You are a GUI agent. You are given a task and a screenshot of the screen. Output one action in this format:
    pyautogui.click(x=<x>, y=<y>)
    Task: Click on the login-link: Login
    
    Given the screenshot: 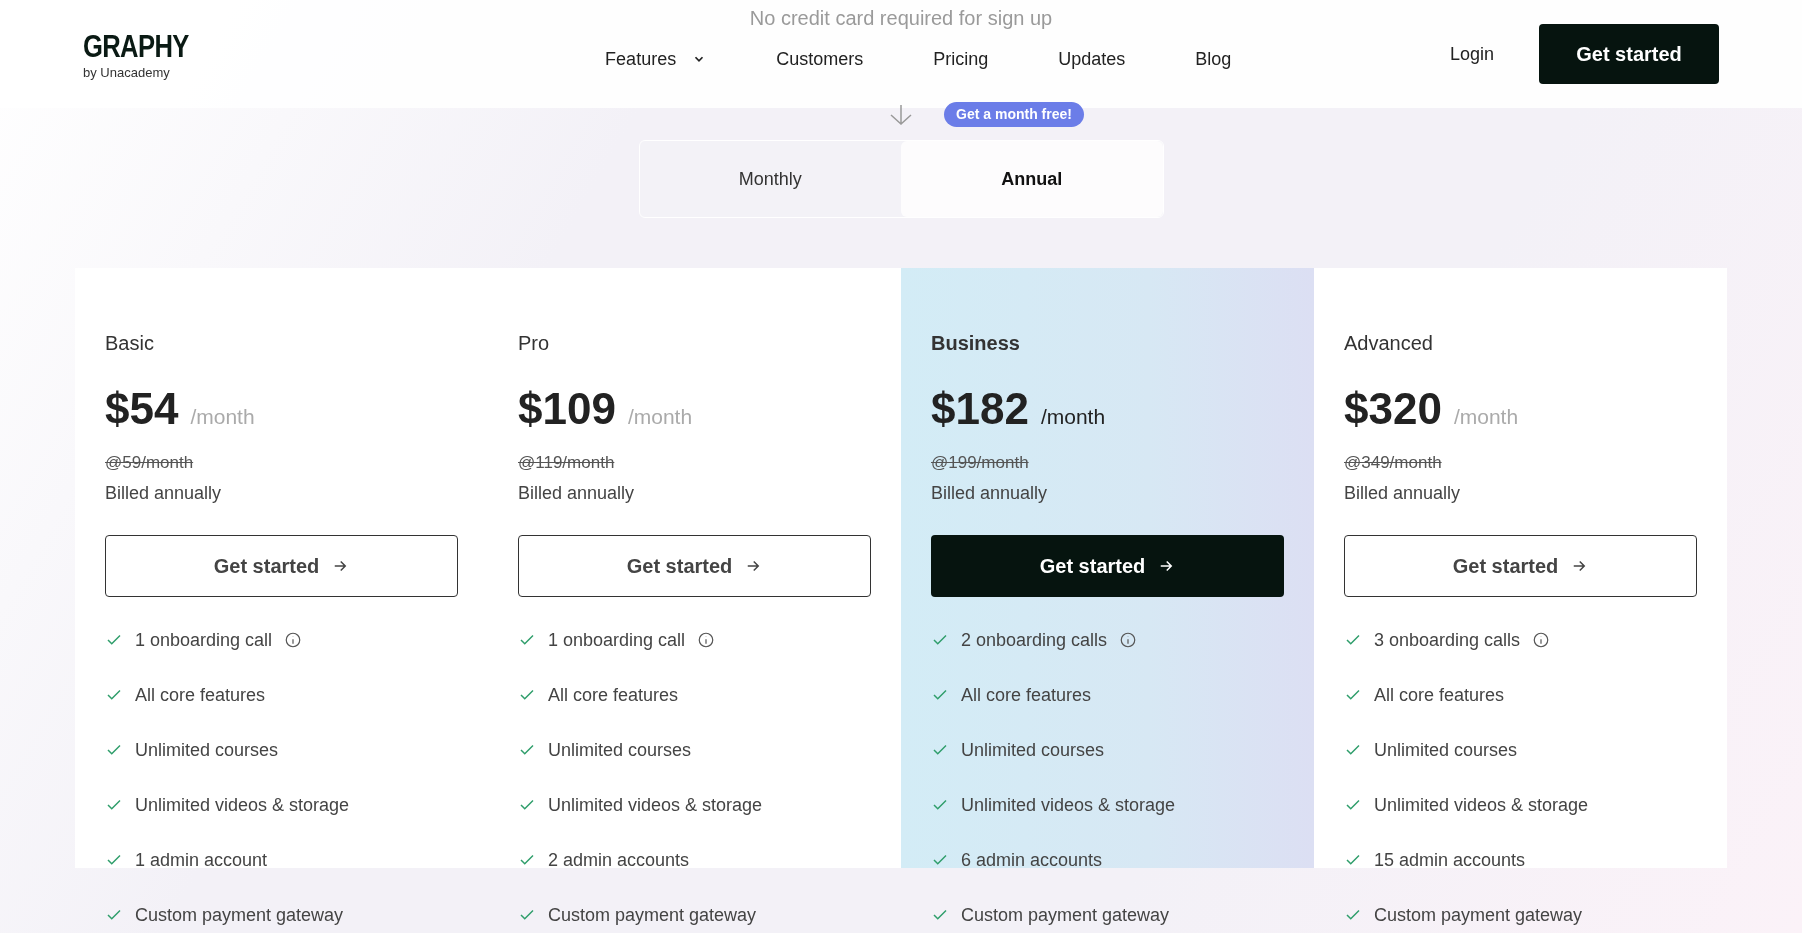 What is the action you would take?
    pyautogui.click(x=1471, y=54)
    